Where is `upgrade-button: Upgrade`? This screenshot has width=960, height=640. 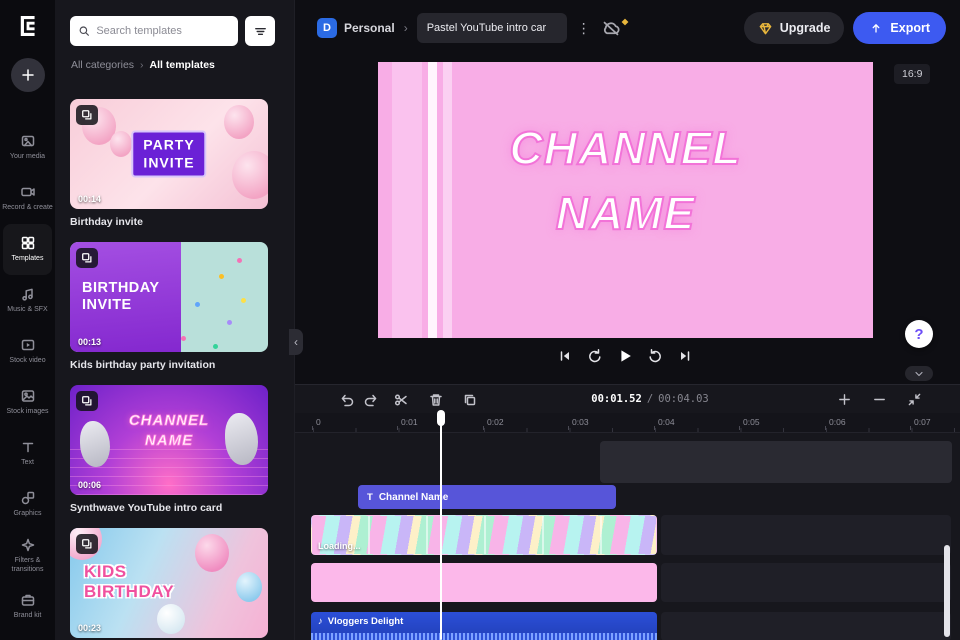
upgrade-button: Upgrade is located at coordinates (794, 28).